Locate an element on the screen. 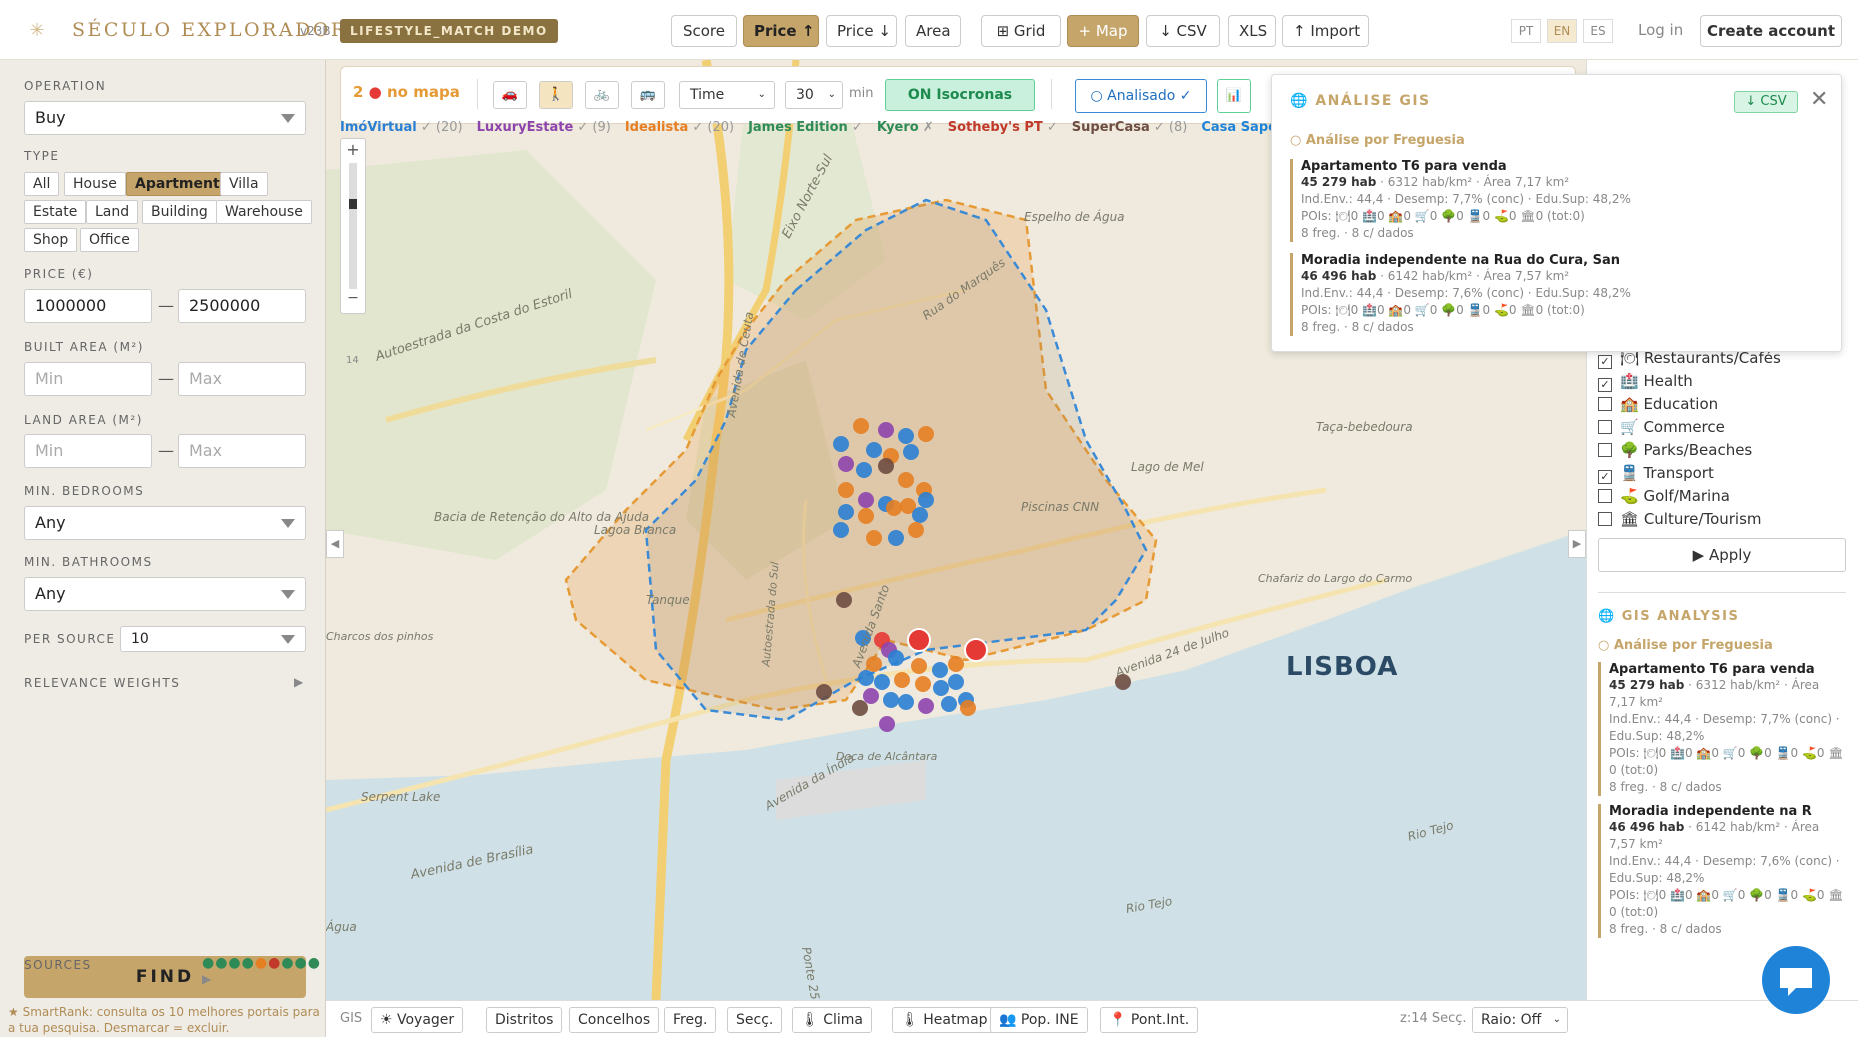 This screenshot has width=1858, height=1037. sort-price-down-button: Price ↓ is located at coordinates (861, 31).